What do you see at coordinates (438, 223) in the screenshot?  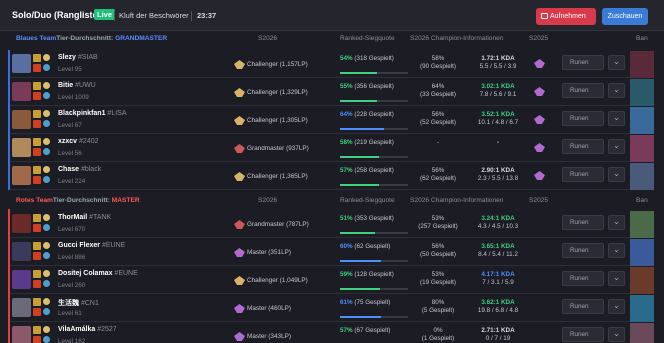 I see `champion-winrate: 53% (257 Gespielt)` at bounding box center [438, 223].